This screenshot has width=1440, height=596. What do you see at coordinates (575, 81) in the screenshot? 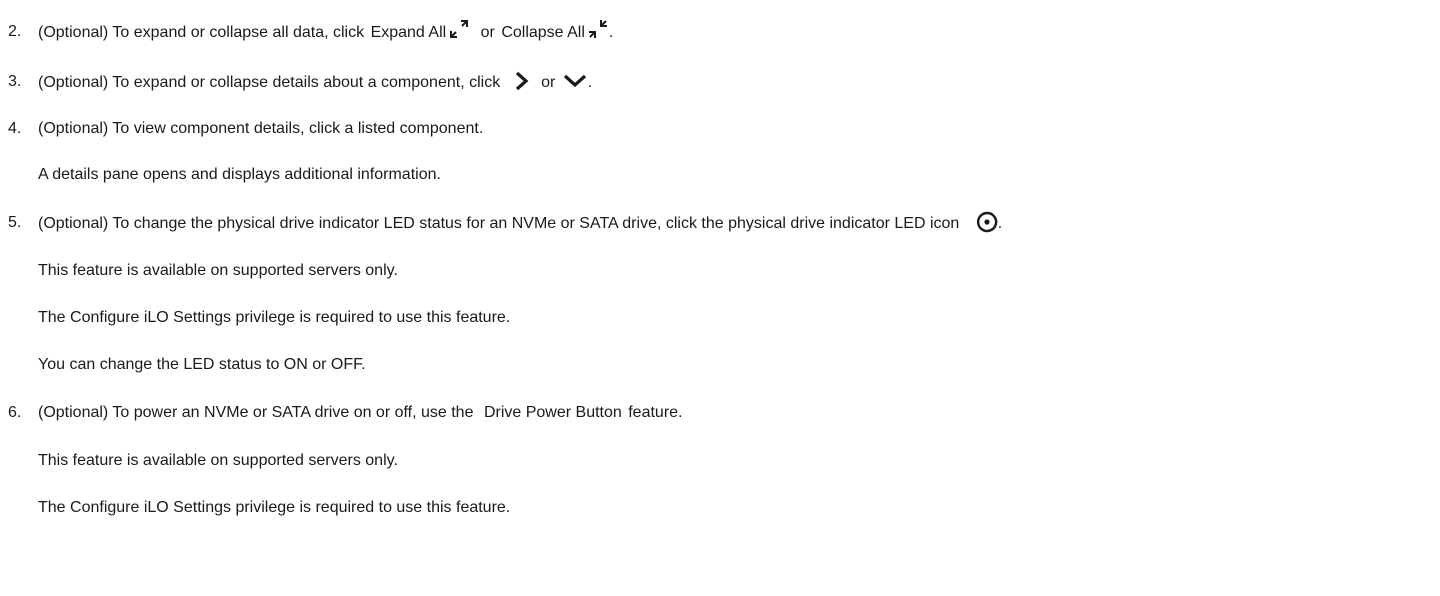
I see `chevron-down-icon` at bounding box center [575, 81].